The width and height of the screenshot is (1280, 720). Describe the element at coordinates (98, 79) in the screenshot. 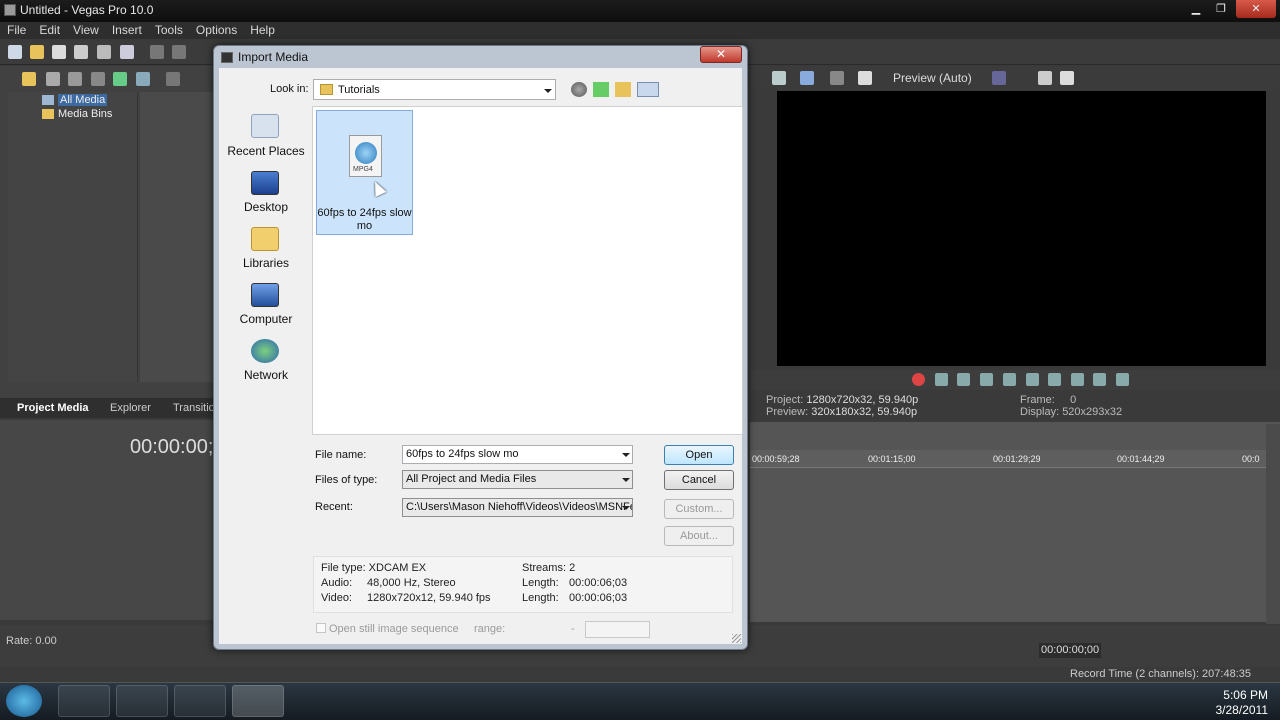

I see `remove-media-icon` at that location.